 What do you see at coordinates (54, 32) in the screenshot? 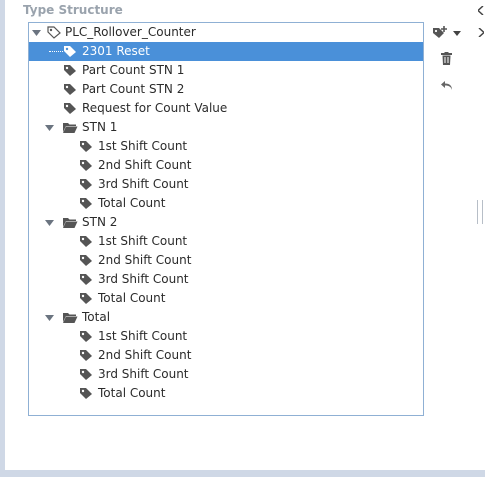
I see `udt-tag-icon` at bounding box center [54, 32].